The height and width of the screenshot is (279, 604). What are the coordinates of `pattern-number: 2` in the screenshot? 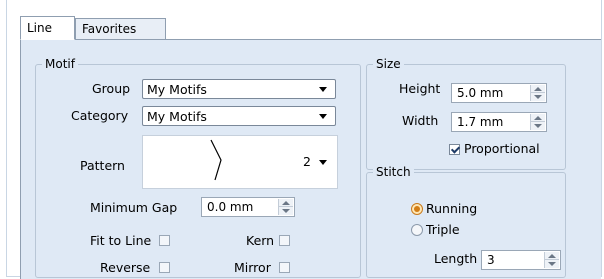 It's located at (307, 161).